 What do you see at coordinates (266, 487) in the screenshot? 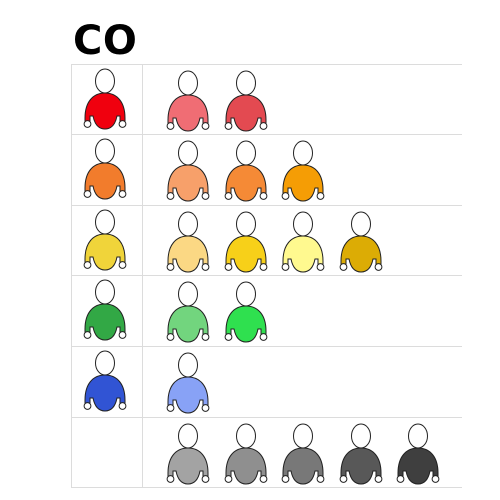
I see `divider` at bounding box center [266, 487].